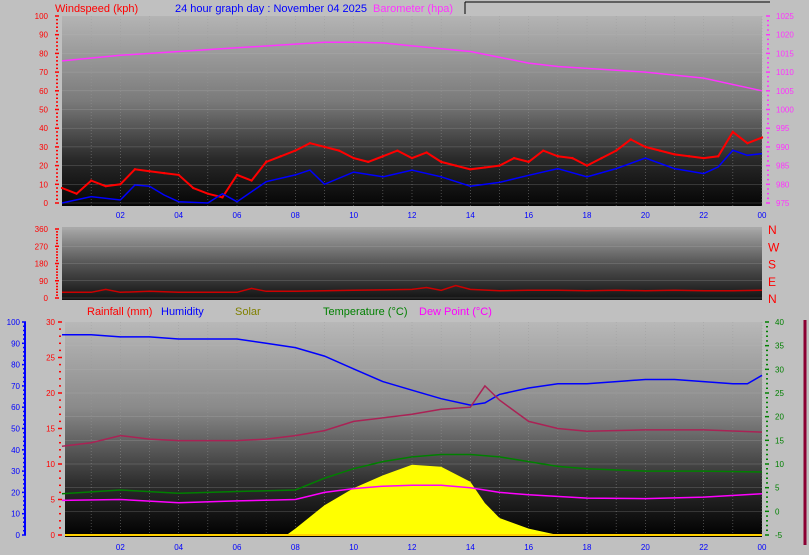 The image size is (809, 555). I want to click on windspeed-axis-tick-label: 100, so click(42, 16).